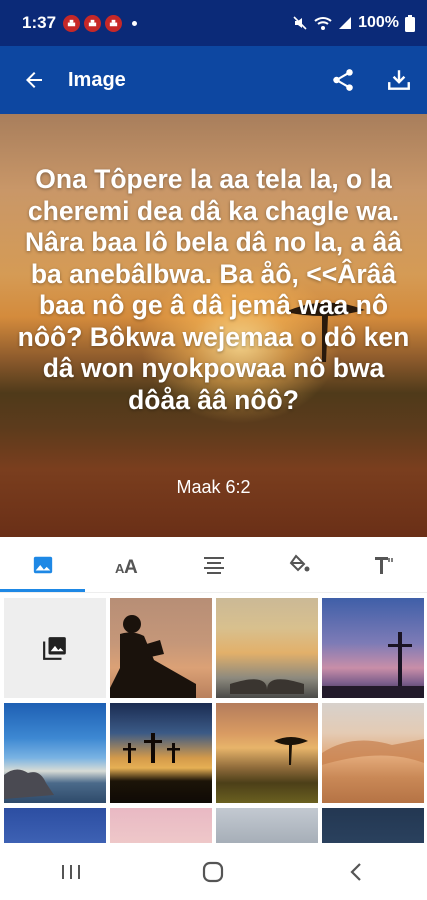  What do you see at coordinates (323, 23) in the screenshot?
I see `wifi-icon` at bounding box center [323, 23].